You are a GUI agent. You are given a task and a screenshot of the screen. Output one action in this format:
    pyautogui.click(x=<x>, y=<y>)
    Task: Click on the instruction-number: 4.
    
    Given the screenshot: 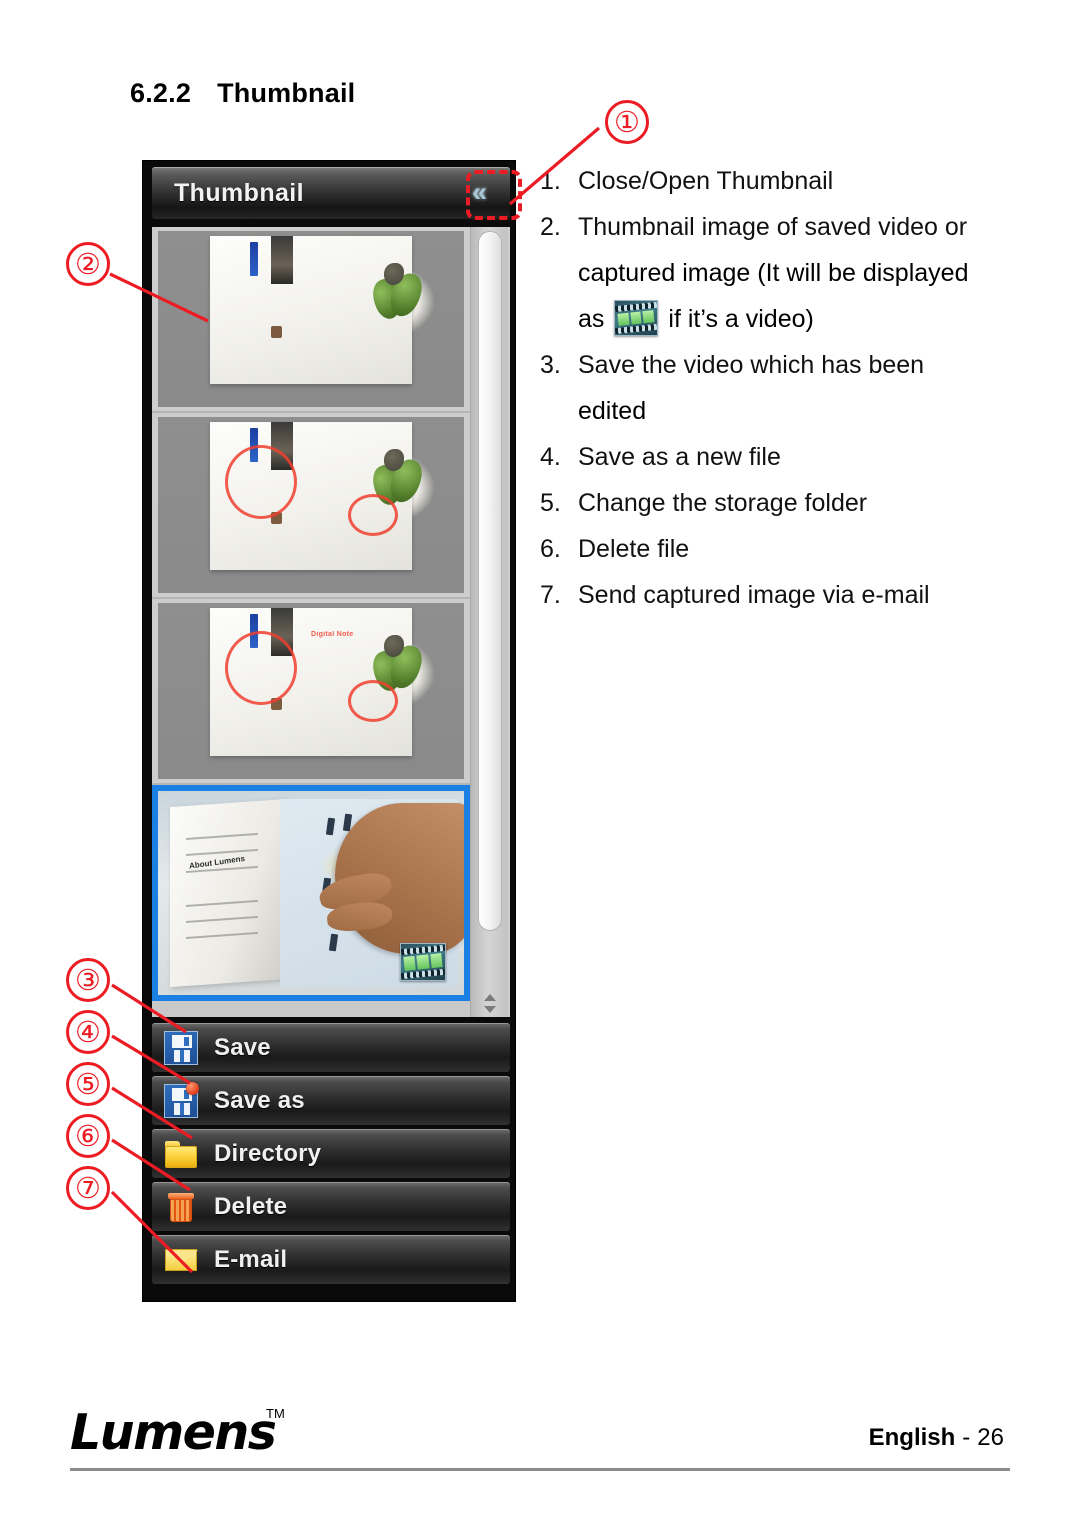 What is the action you would take?
    pyautogui.click(x=550, y=457)
    